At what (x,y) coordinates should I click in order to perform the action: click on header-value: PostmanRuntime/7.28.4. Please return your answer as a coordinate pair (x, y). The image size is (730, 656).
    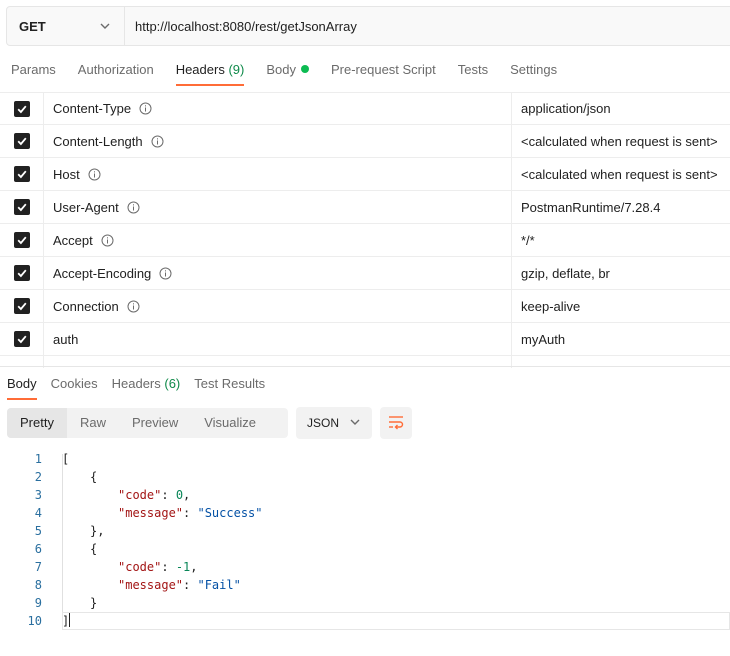
    Looking at the image, I should click on (621, 207).